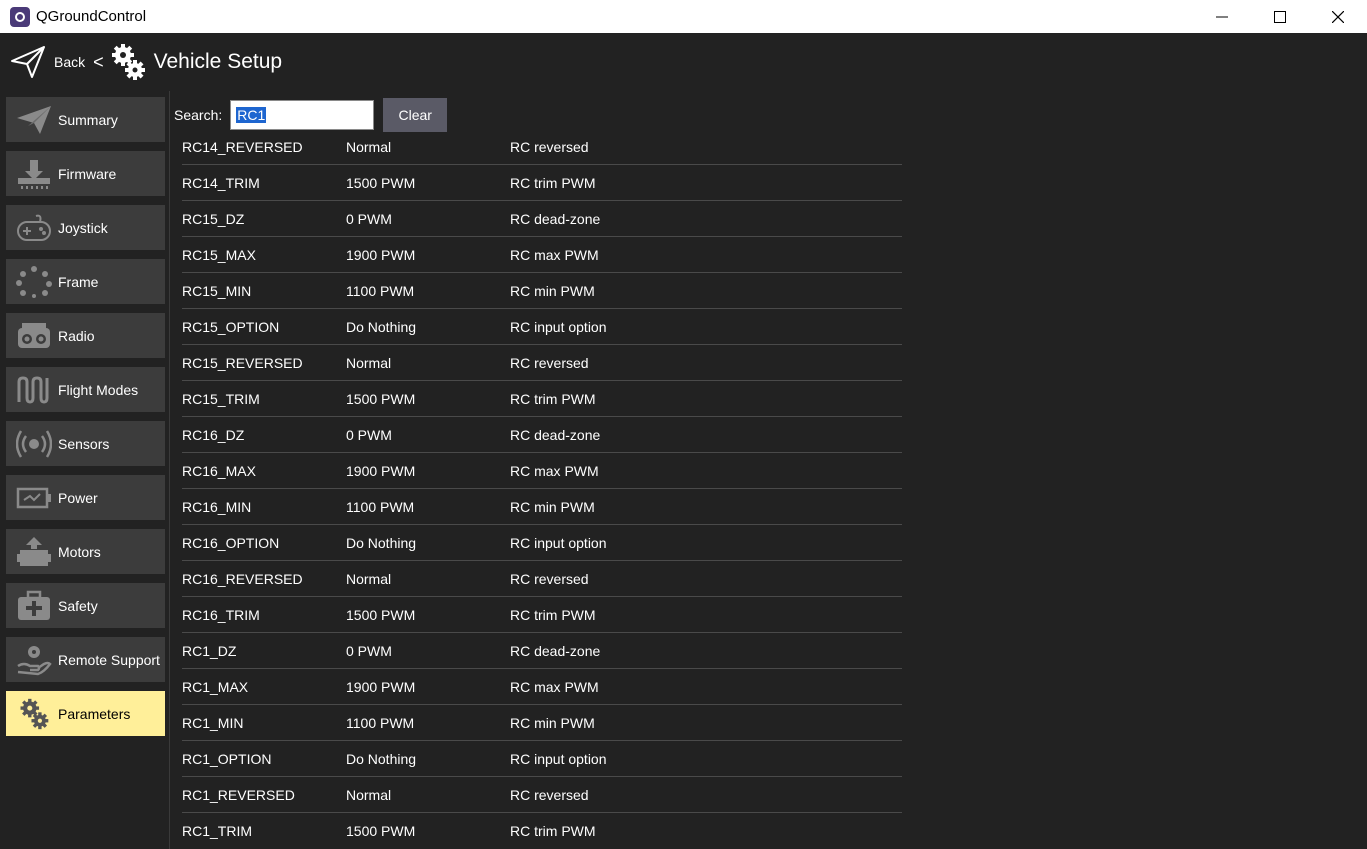  Describe the element at coordinates (542, 327) in the screenshot. I see `table-row: RC15_OPTION Do Nothing RC input option` at that location.